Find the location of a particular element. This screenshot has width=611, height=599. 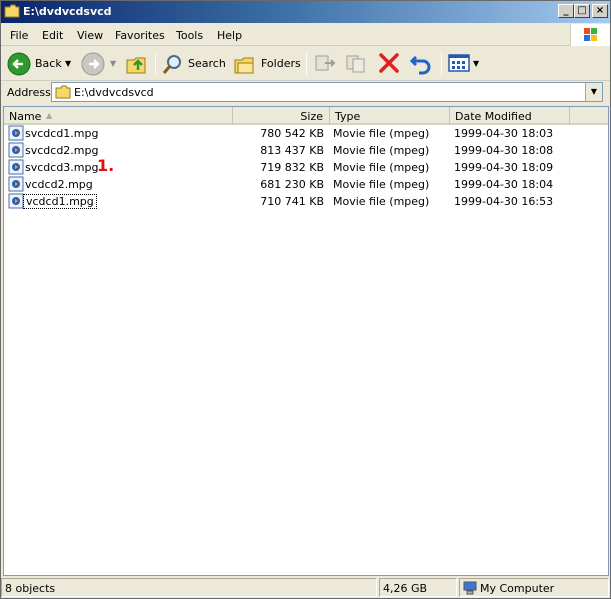

file-name: svcdcd3.mpg is located at coordinates (62, 167).